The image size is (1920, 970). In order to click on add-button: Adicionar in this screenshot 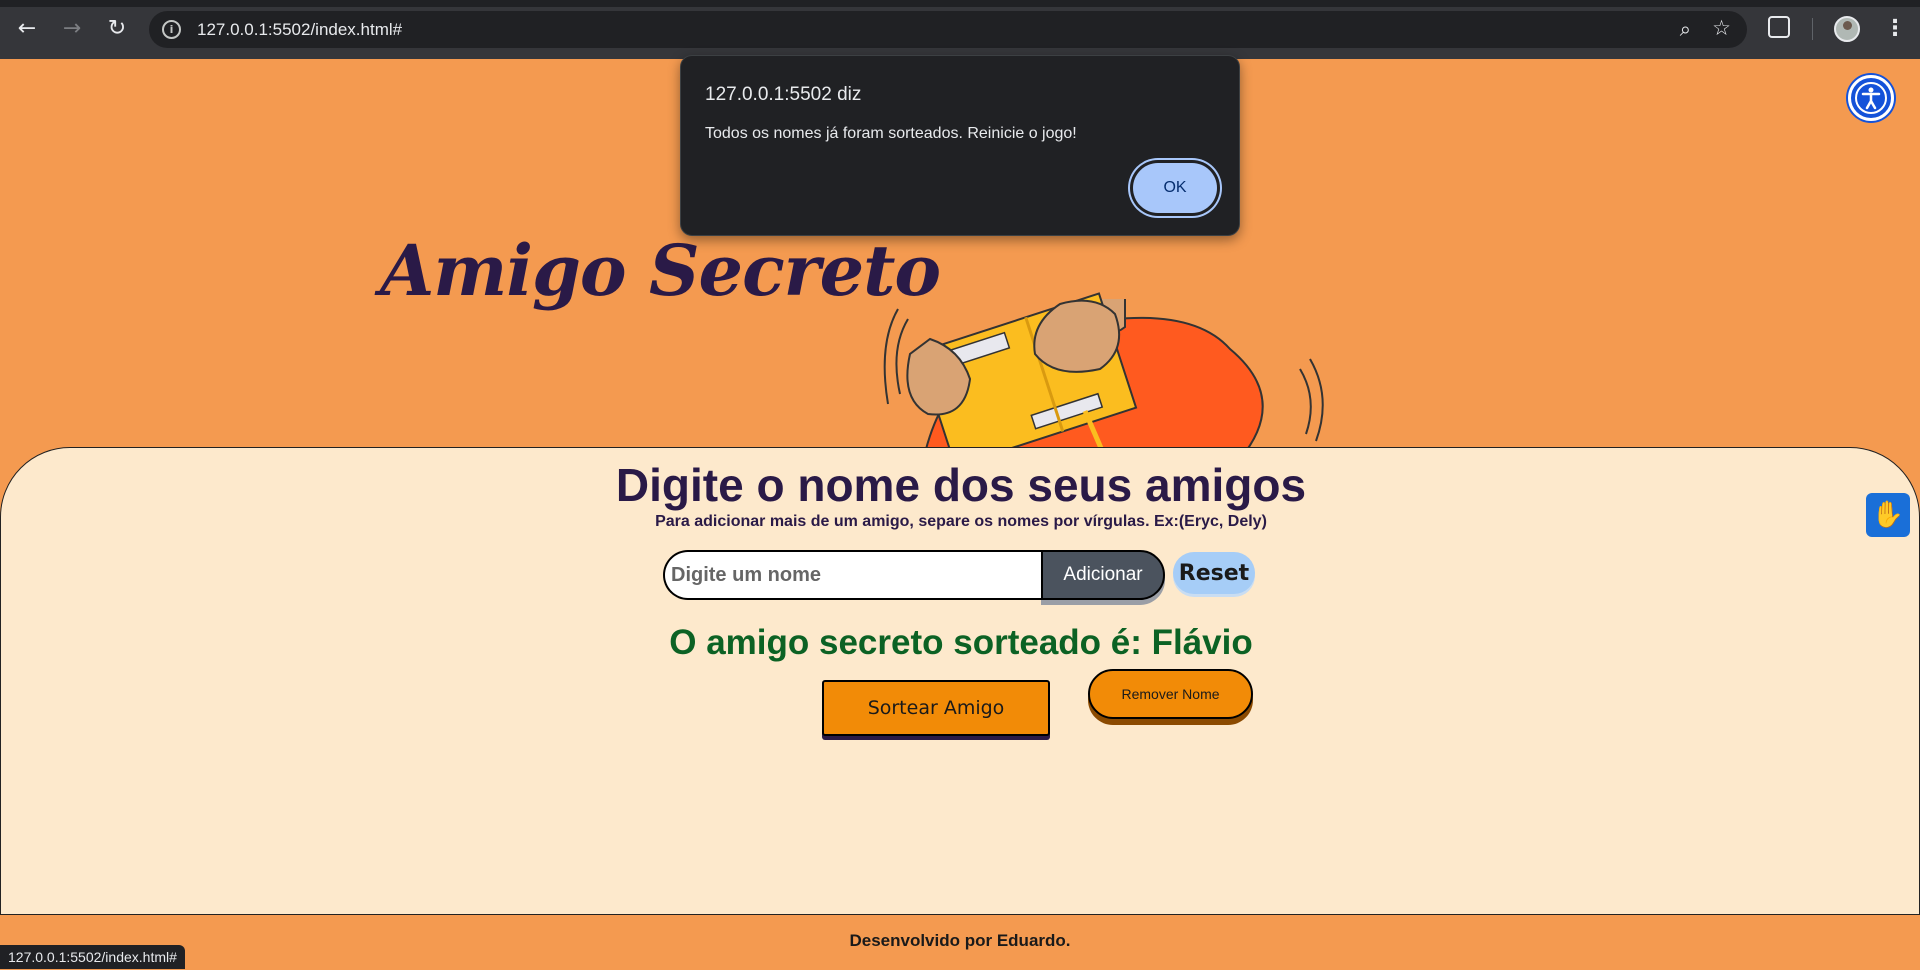, I will do `click(1103, 575)`.